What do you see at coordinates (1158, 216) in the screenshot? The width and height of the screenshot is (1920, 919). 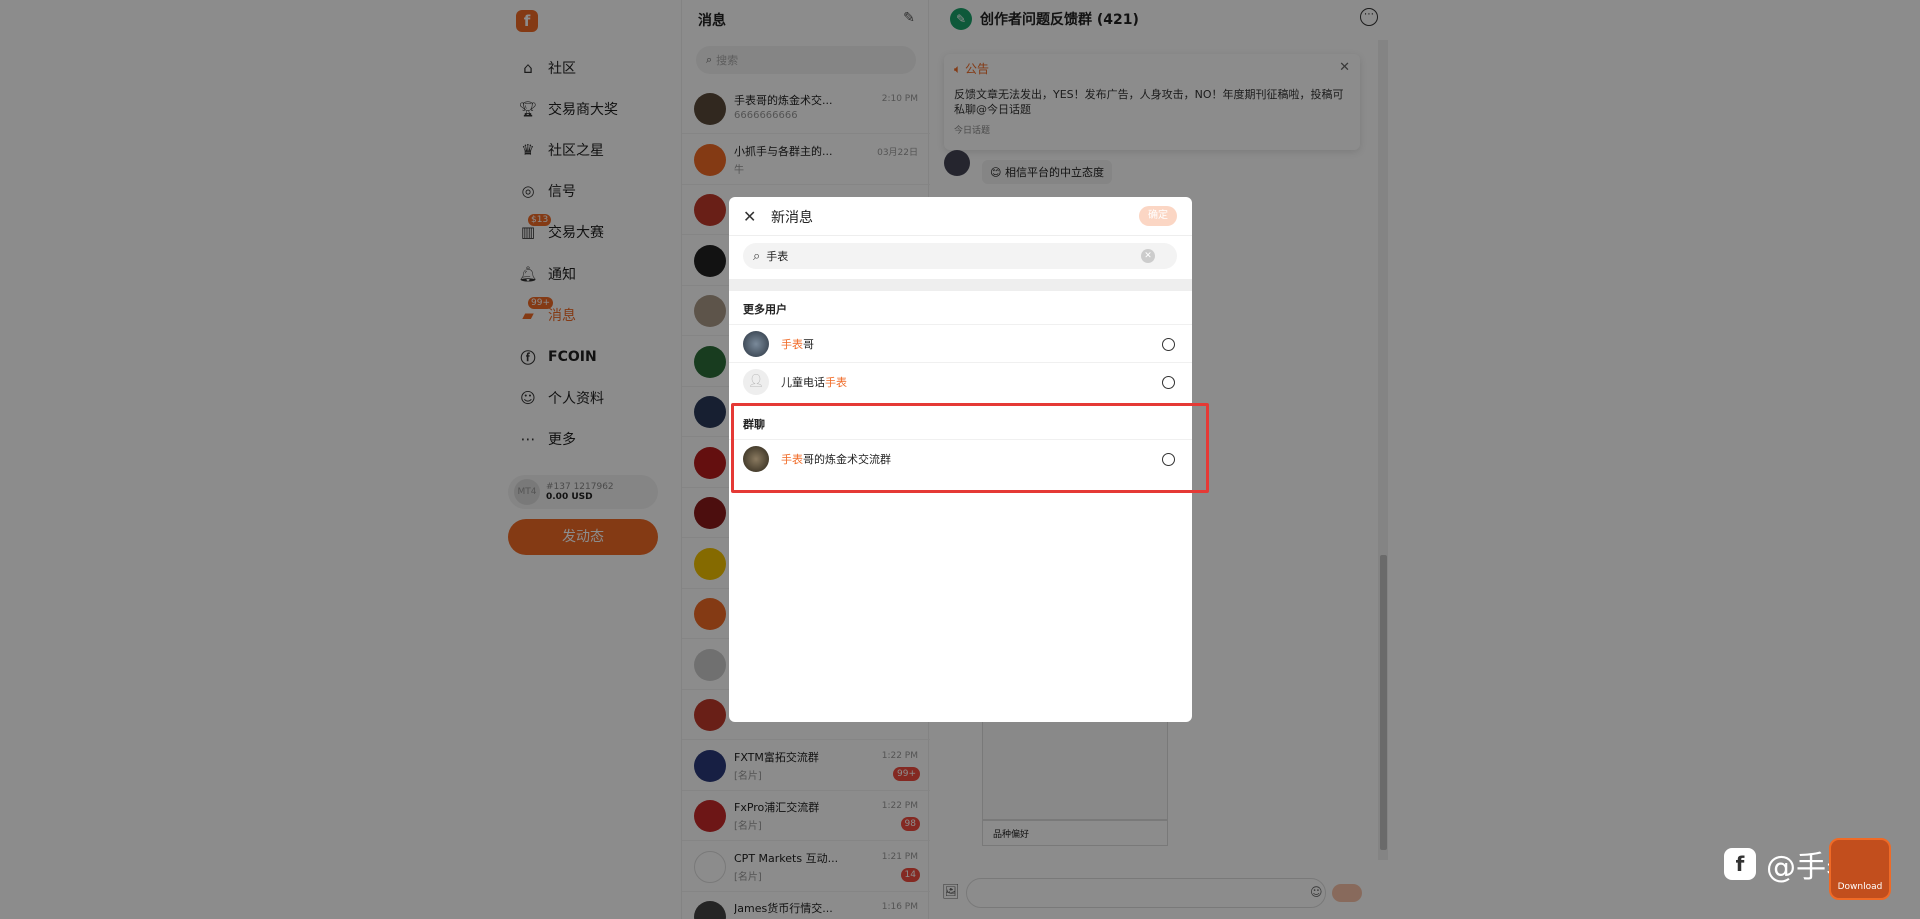 I see `confirm-button: 确定` at bounding box center [1158, 216].